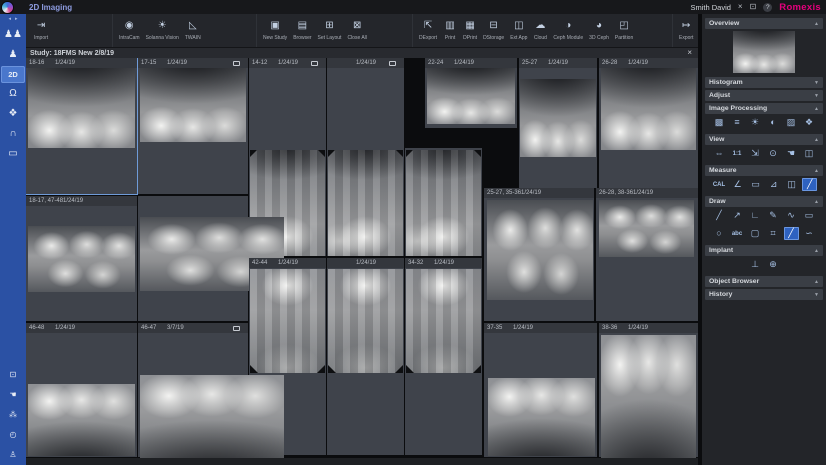 This screenshot has width=826, height=465. What do you see at coordinates (13, 55) in the screenshot?
I see `sidebar-item-patient: ♟` at bounding box center [13, 55].